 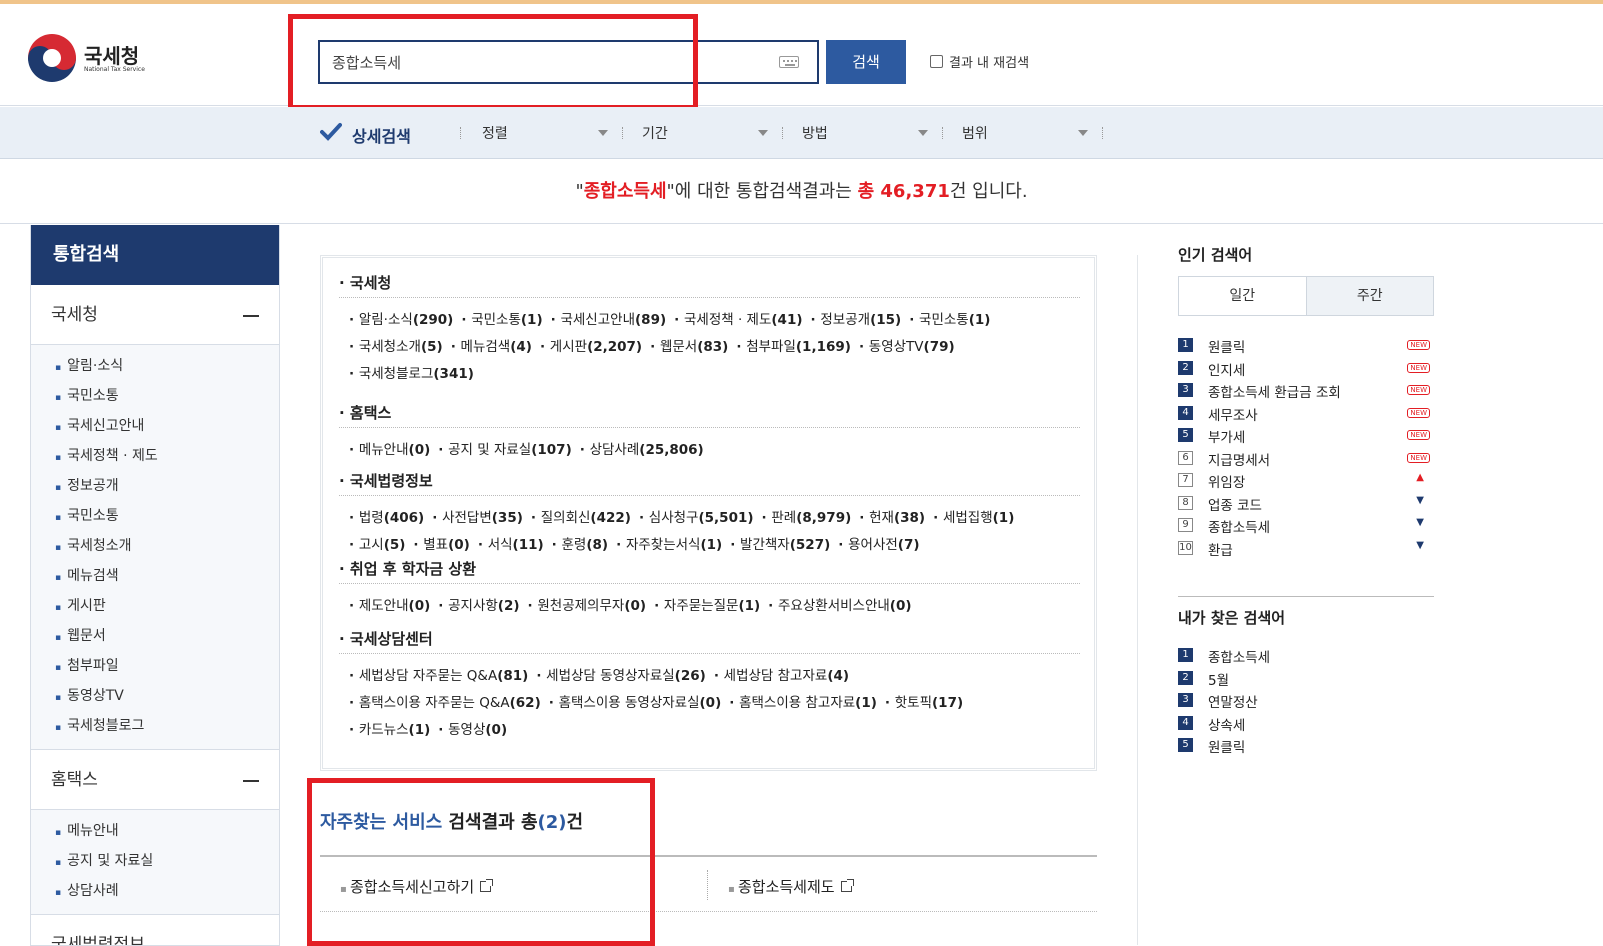 What do you see at coordinates (892, 518) in the screenshot?
I see `result-link: 헌재(38)` at bounding box center [892, 518].